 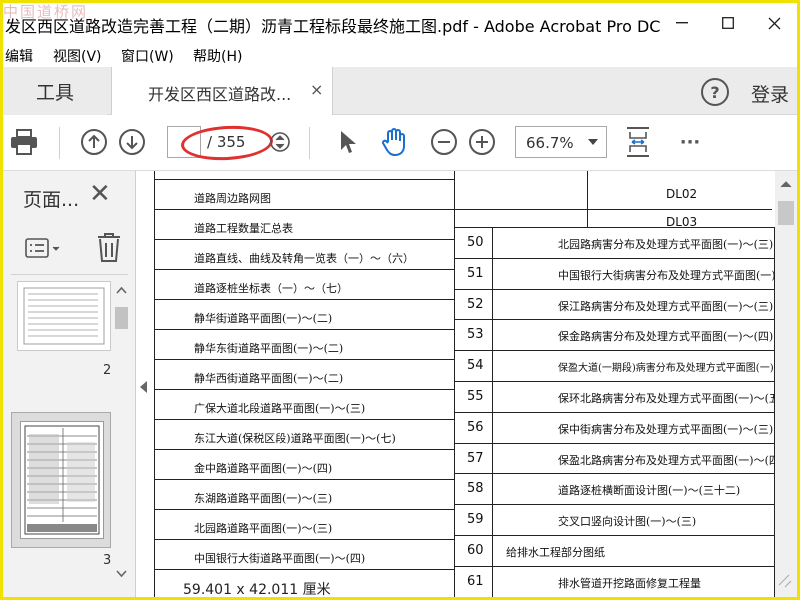 I want to click on table-cell: 60, so click(x=475, y=550).